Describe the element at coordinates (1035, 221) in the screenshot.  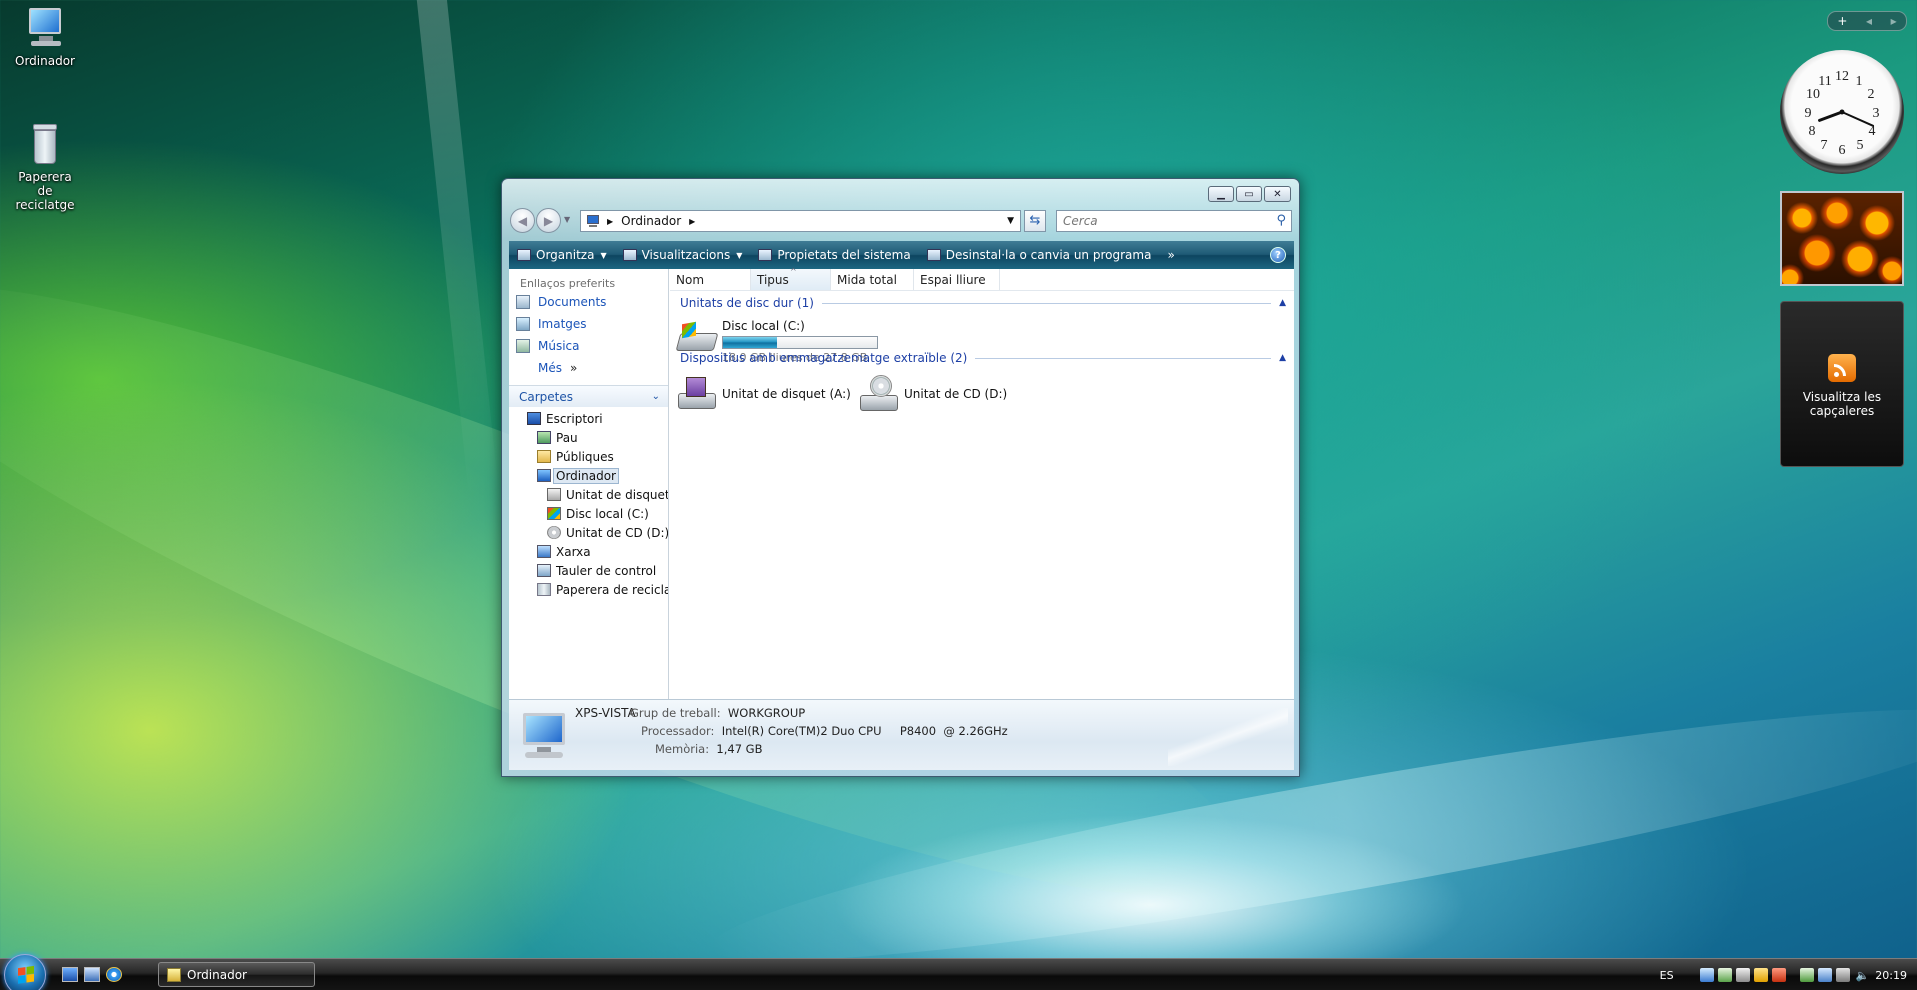
I see `refresh-button: ⇆` at that location.